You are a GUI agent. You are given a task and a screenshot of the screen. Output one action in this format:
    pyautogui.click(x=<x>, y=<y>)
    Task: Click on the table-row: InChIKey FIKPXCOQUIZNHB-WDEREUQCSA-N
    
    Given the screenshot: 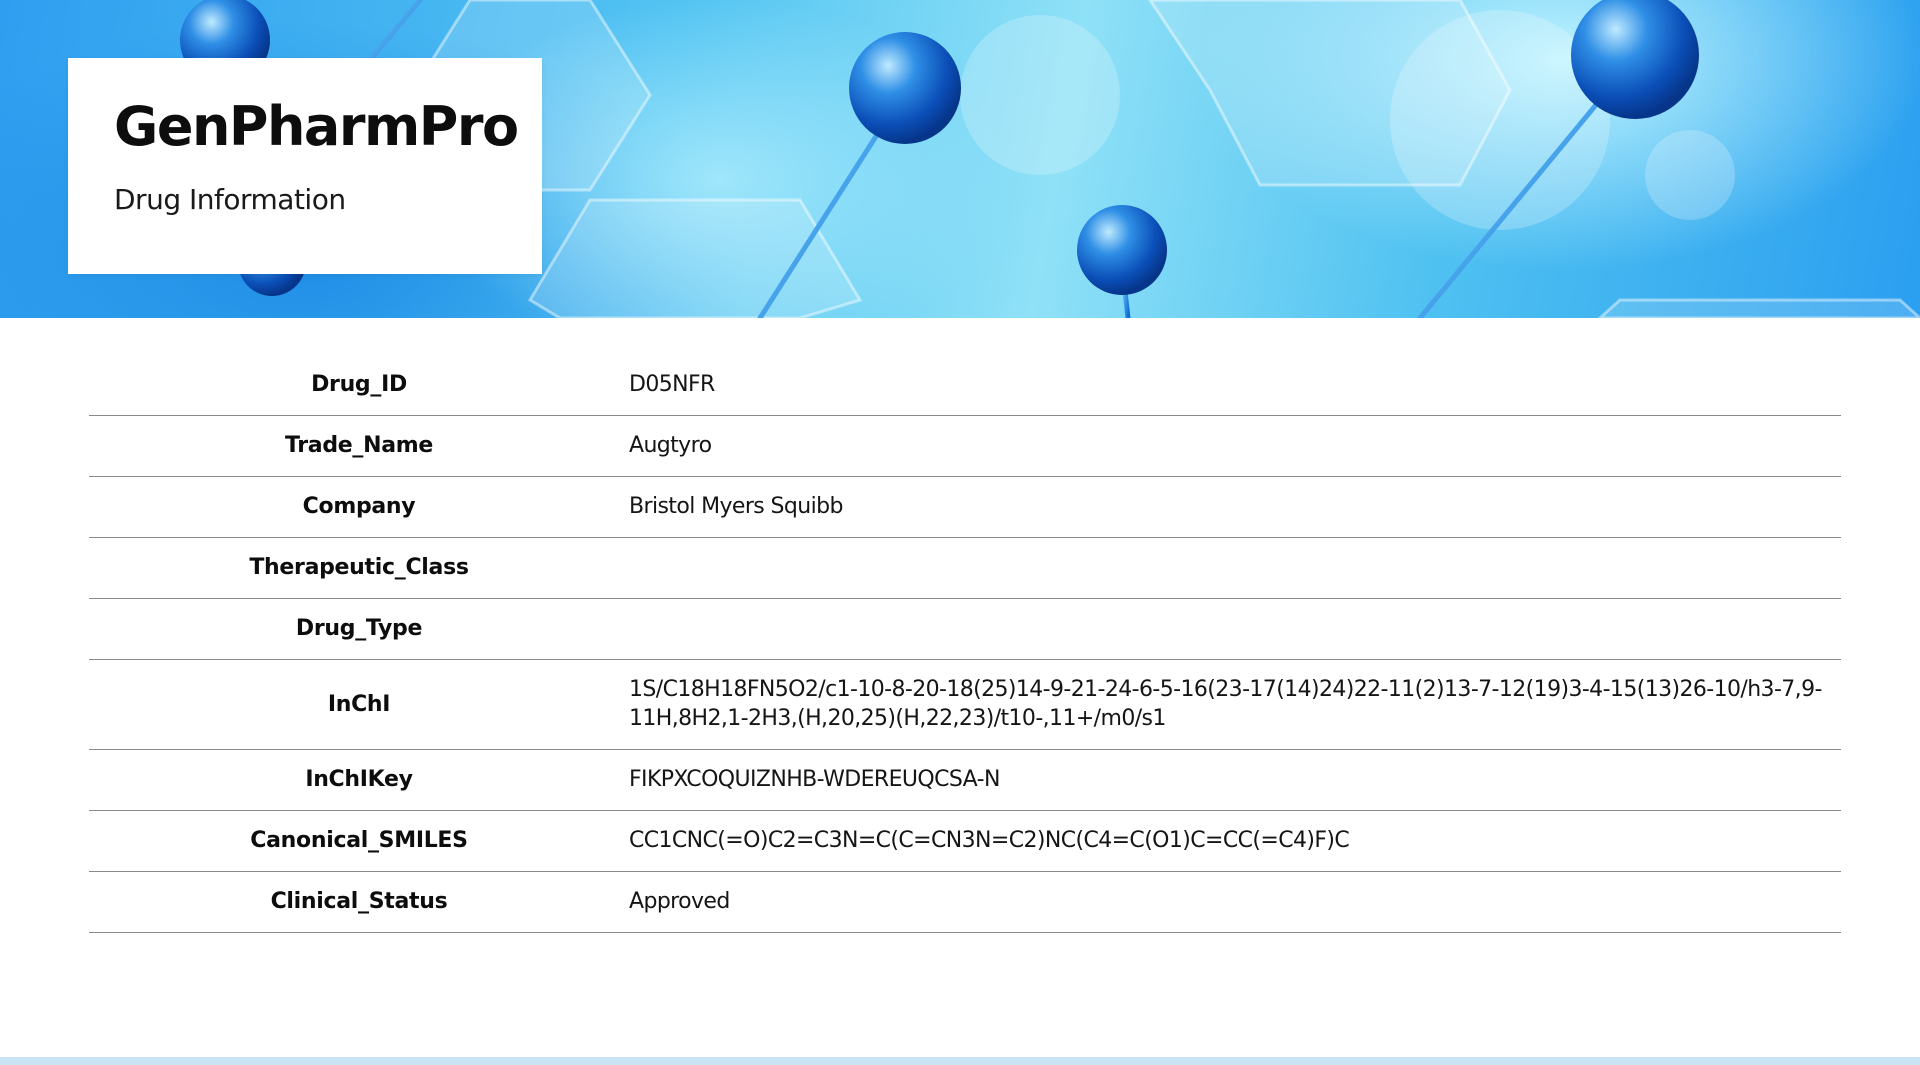 What is the action you would take?
    pyautogui.click(x=965, y=780)
    